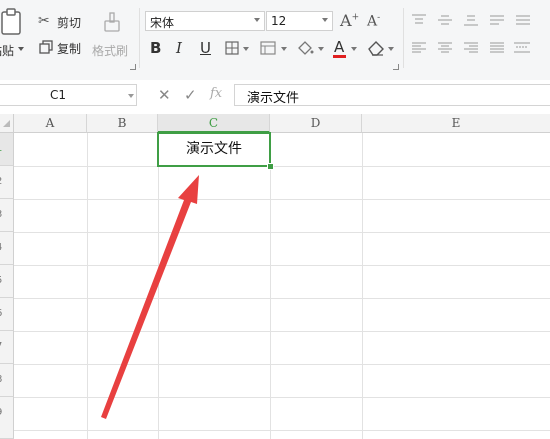 This screenshot has width=550, height=439. I want to click on align-right-icon, so click(471, 48).